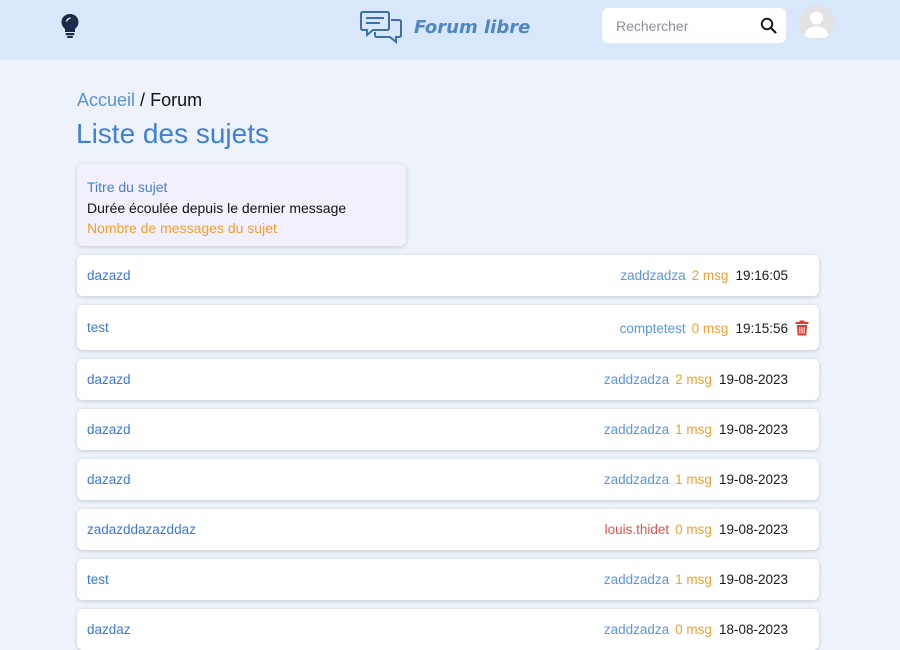 The width and height of the screenshot is (900, 650). What do you see at coordinates (684, 25) in the screenshot?
I see `search-input` at bounding box center [684, 25].